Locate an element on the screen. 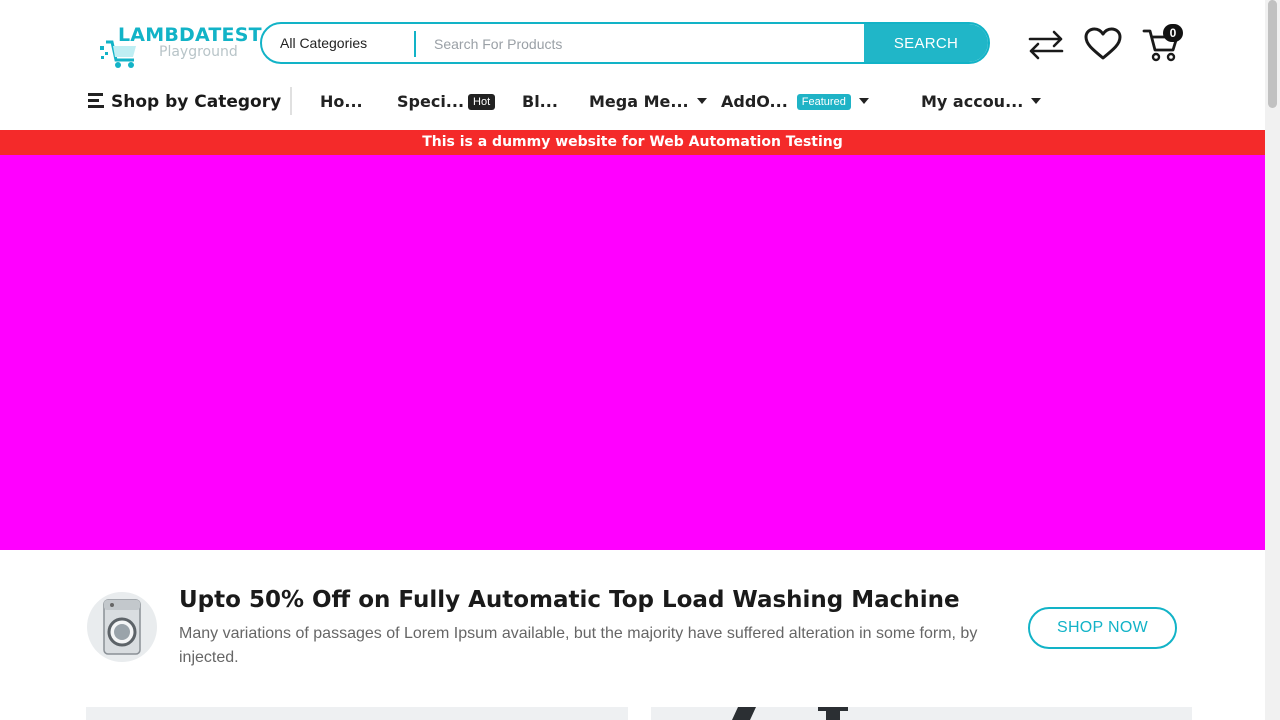 The image size is (1280, 720). product-image-partial is located at coordinates (790, 713).